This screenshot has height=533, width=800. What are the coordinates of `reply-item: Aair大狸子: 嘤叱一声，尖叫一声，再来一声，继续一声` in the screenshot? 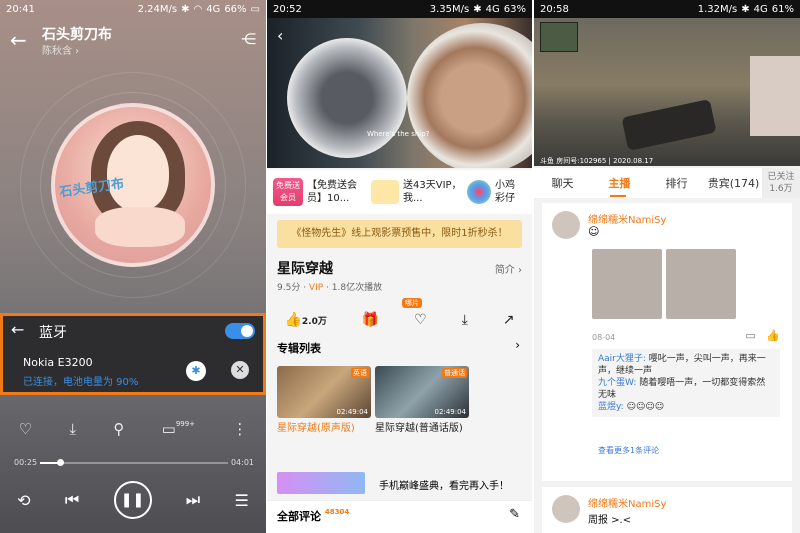 It's located at (682, 365).